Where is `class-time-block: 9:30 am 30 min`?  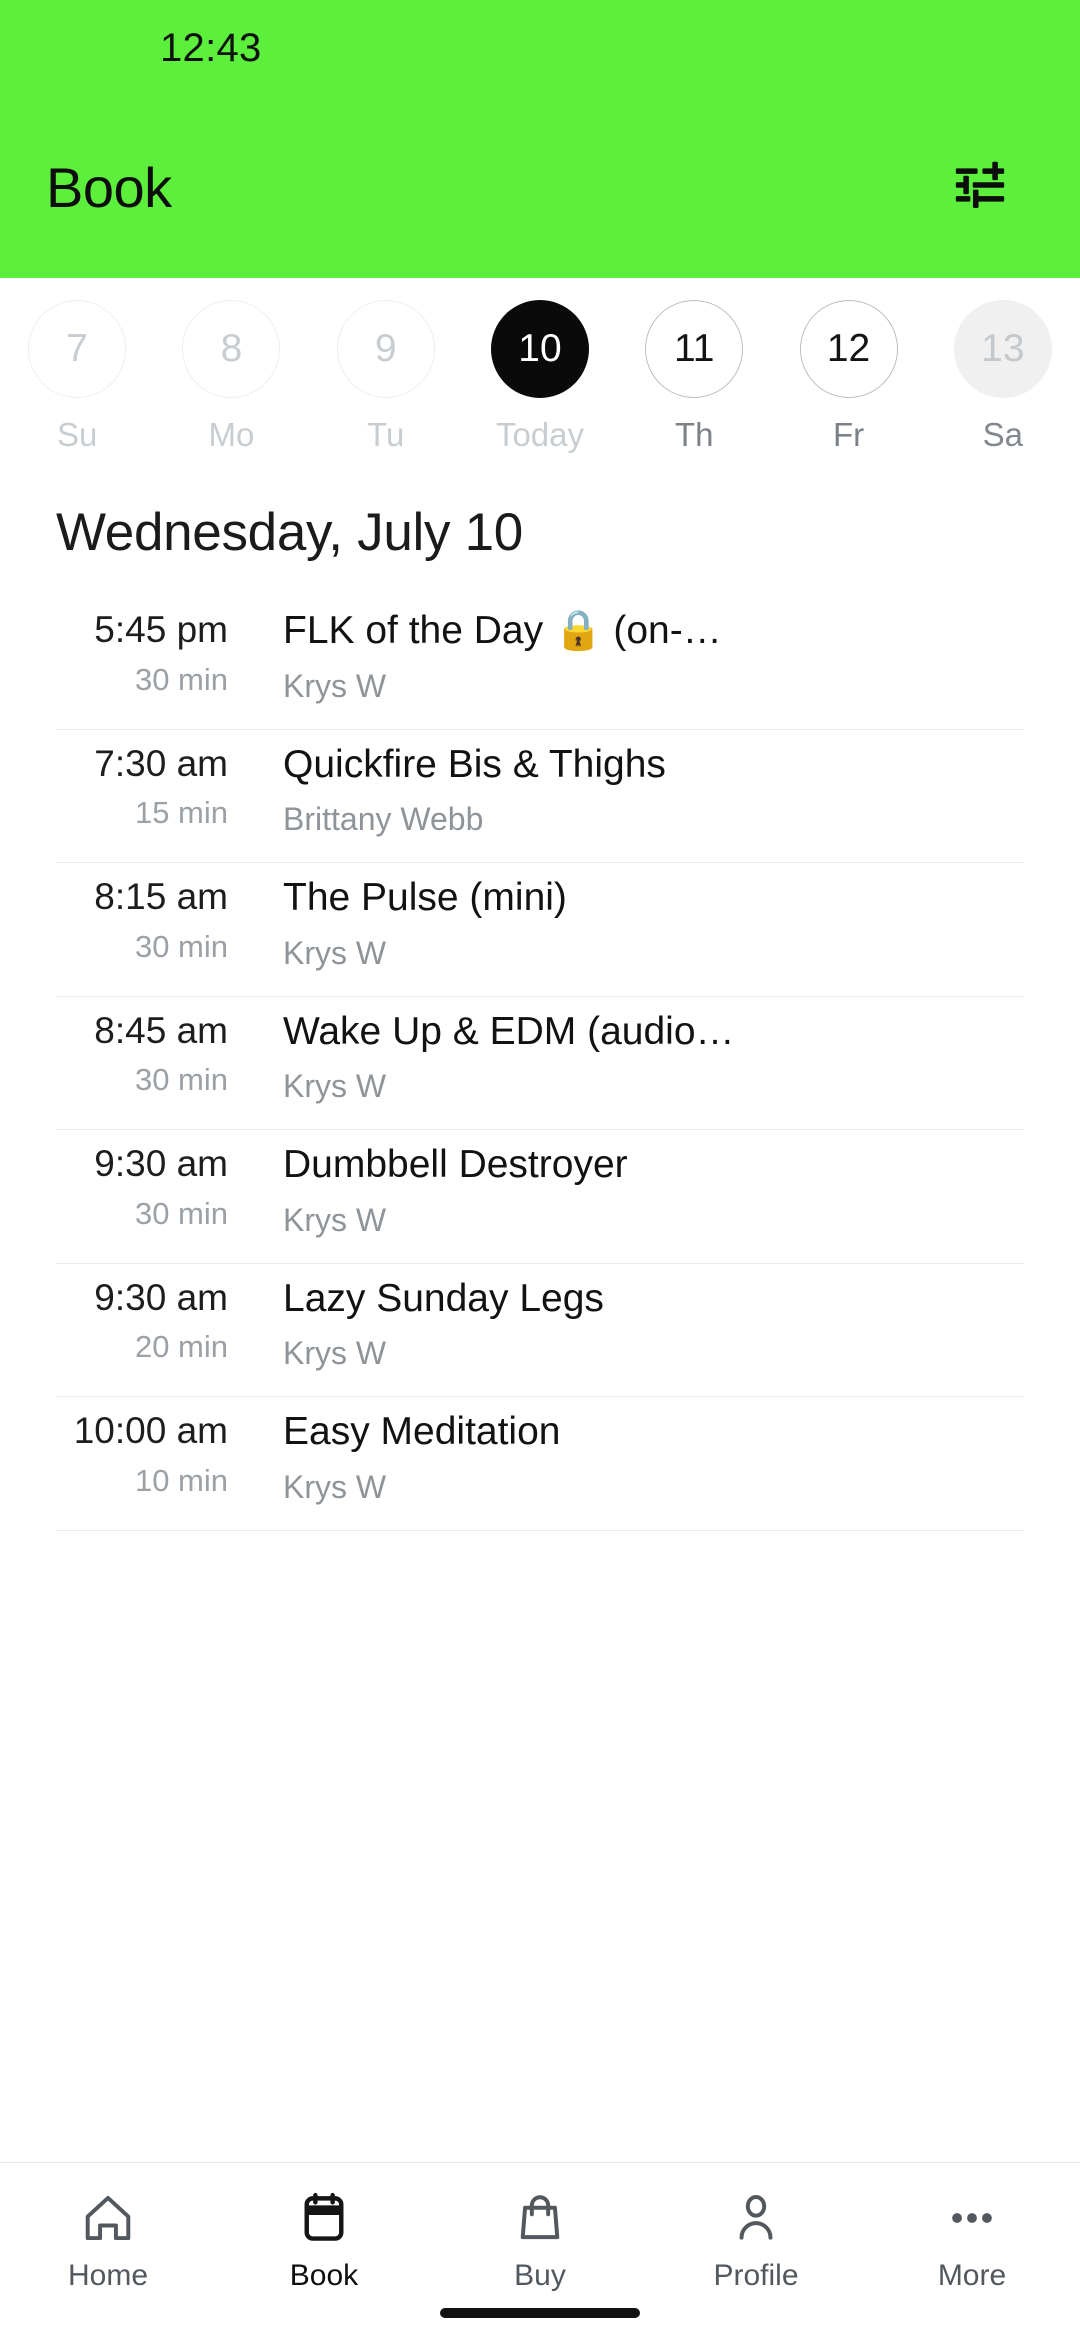
class-time-block: 9:30 am 30 min is located at coordinates (142, 1187).